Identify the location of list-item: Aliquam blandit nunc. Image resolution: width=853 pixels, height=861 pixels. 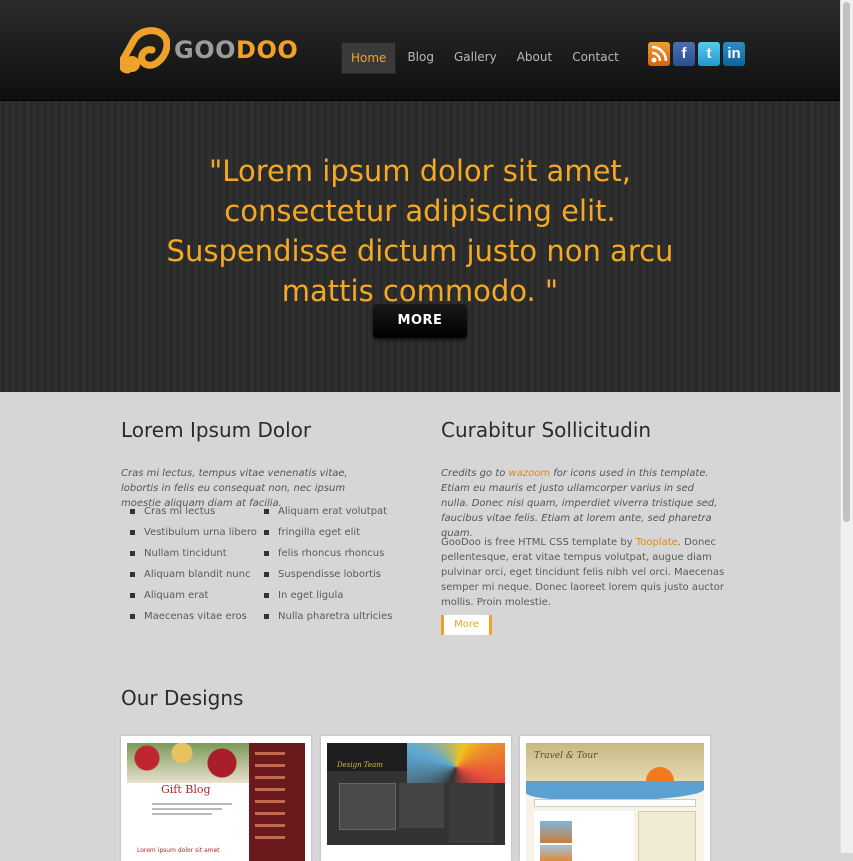
(193, 578).